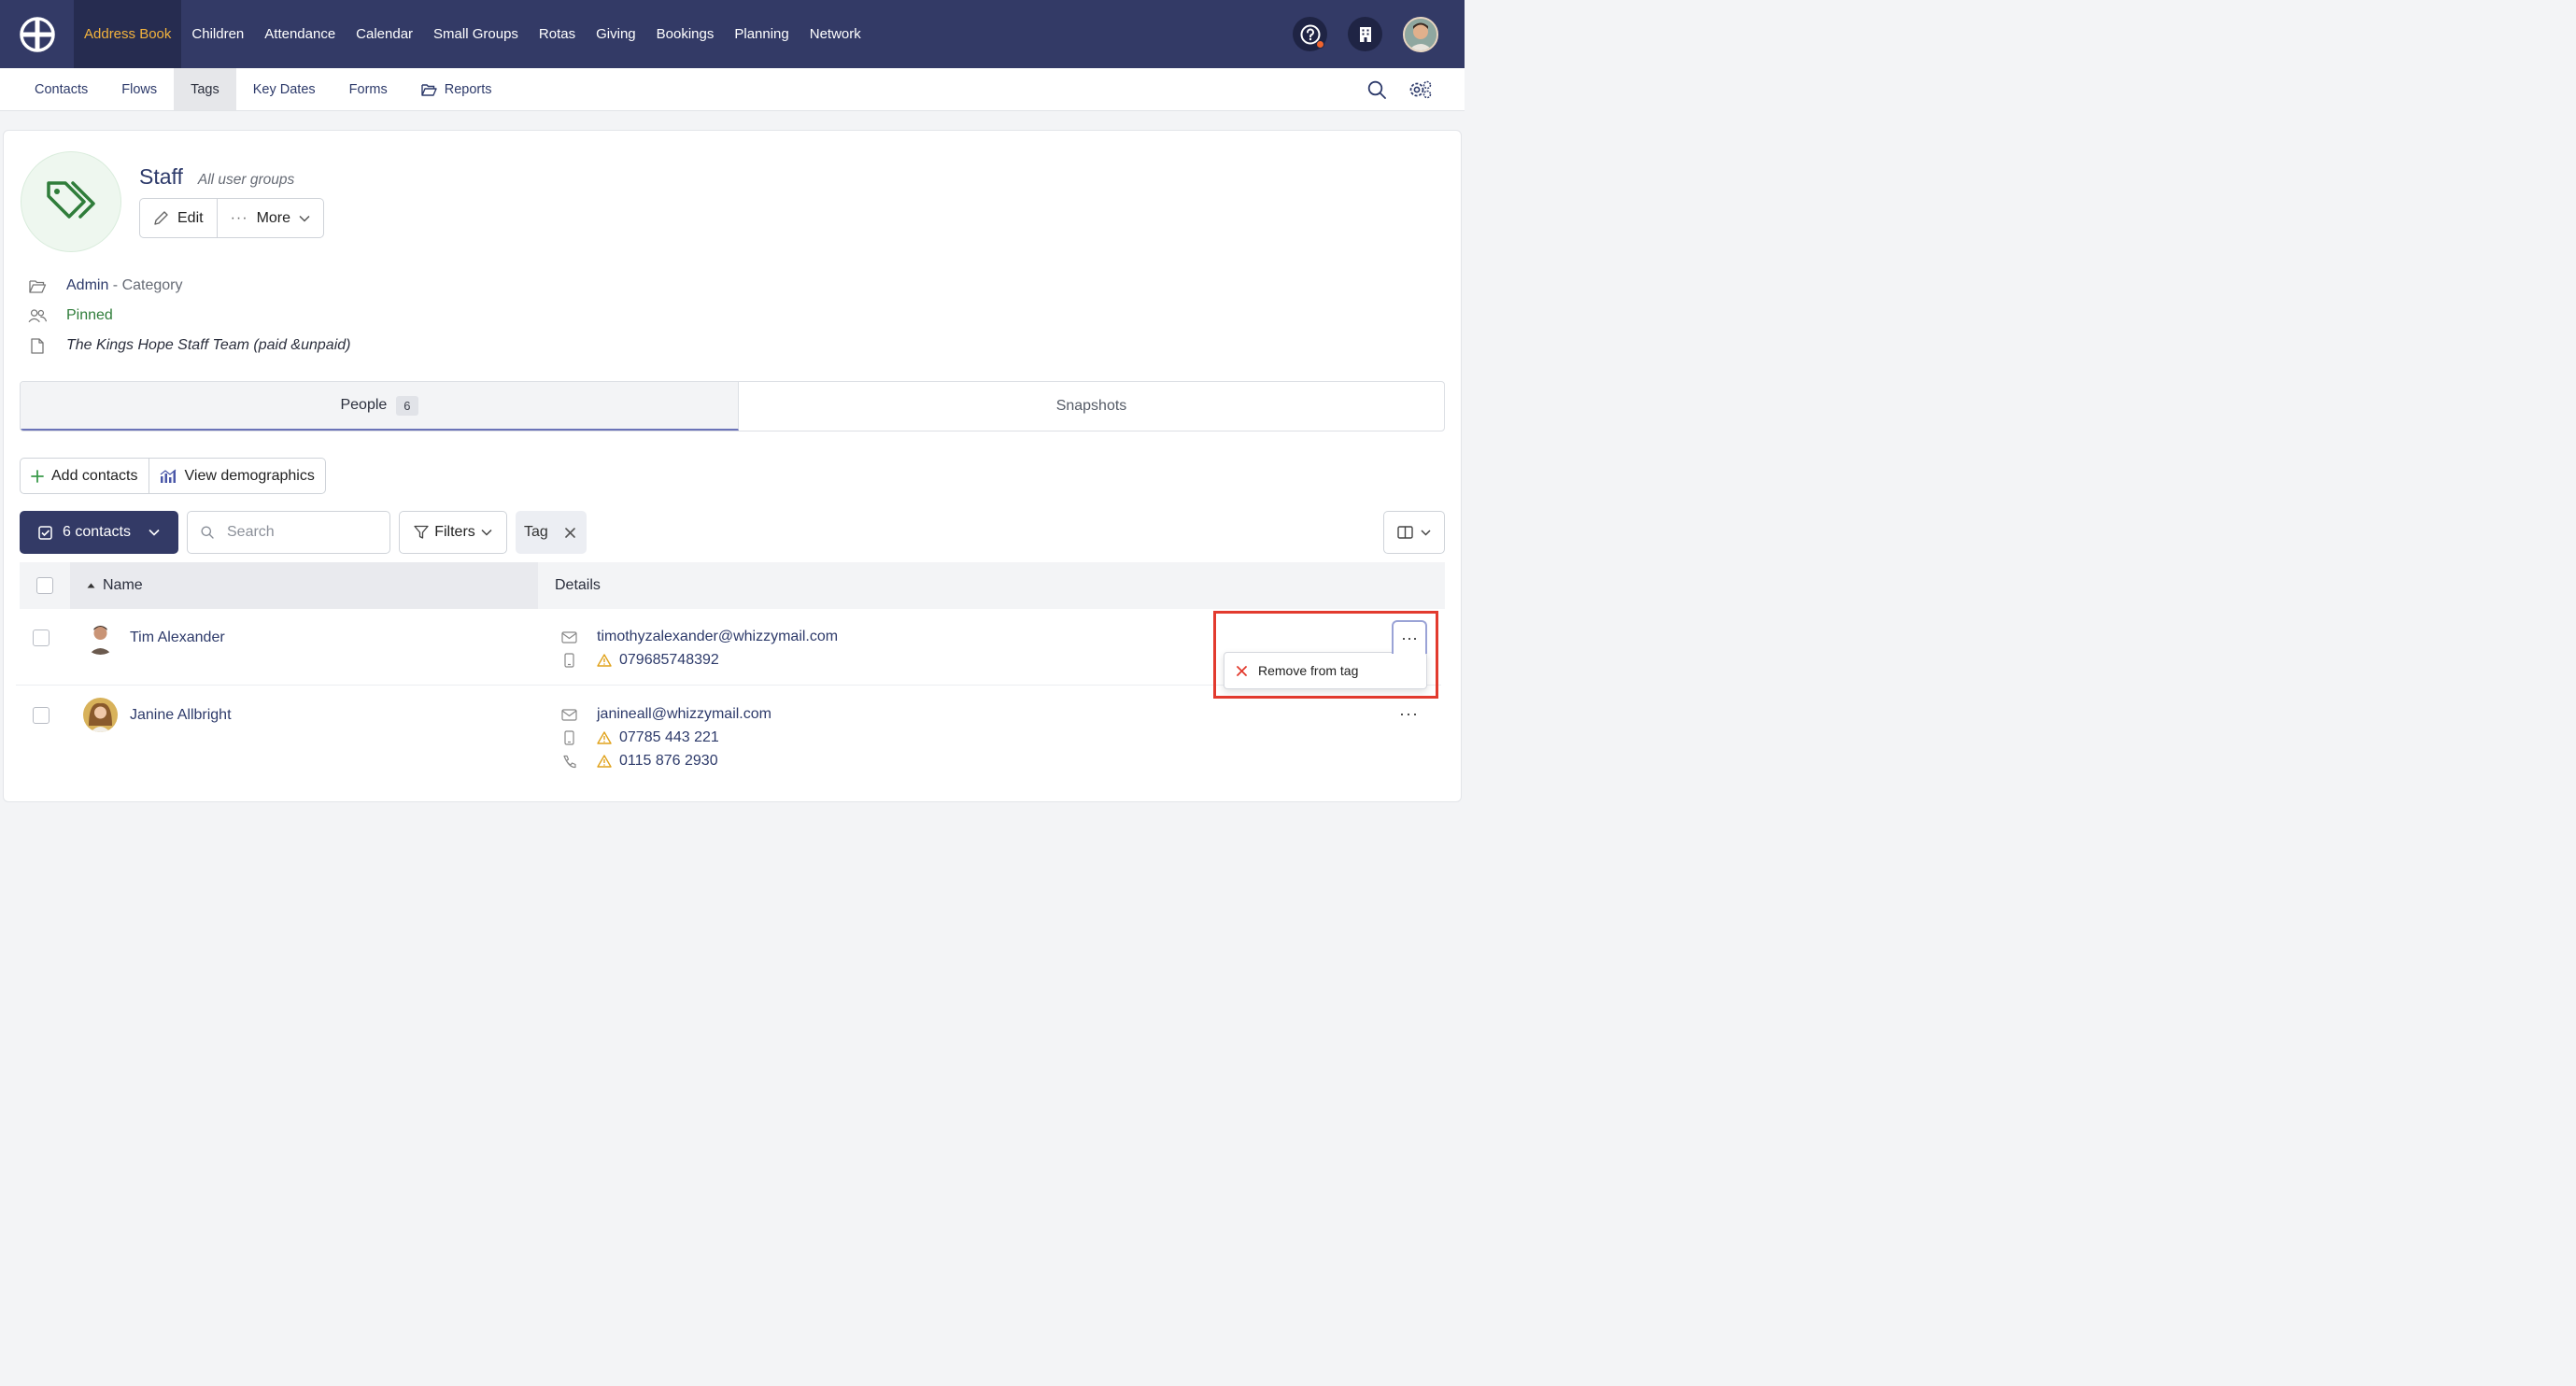 The width and height of the screenshot is (2576, 1386). Describe the element at coordinates (476, 34) in the screenshot. I see `nav-small-groups: Small Groups` at that location.